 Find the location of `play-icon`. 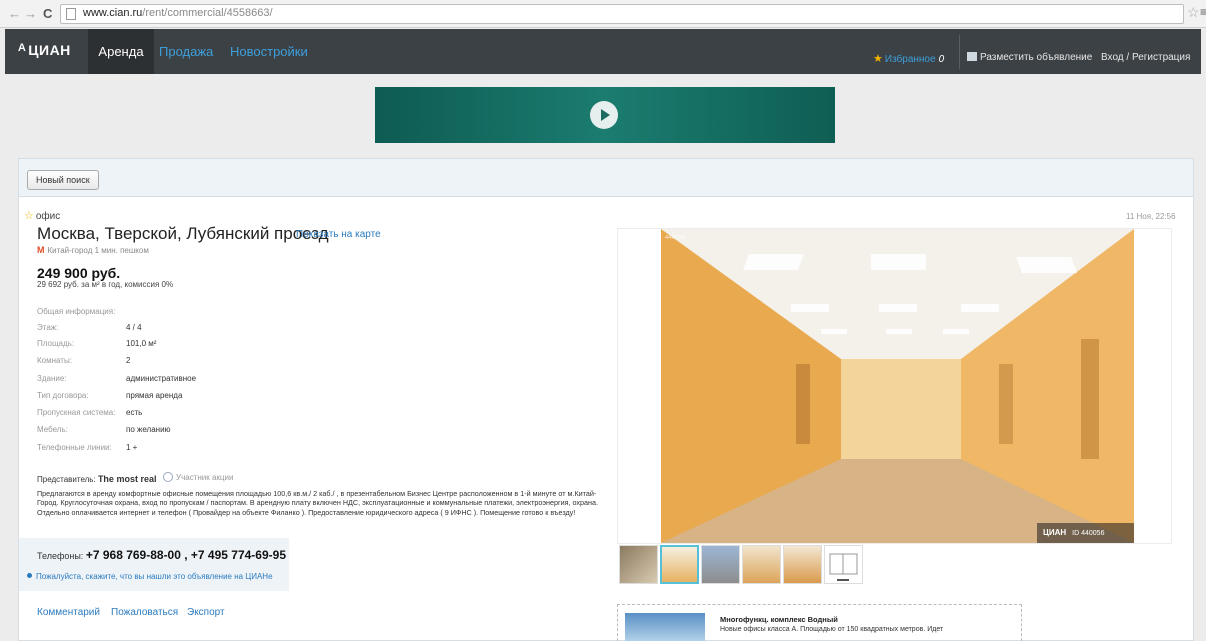

play-icon is located at coordinates (604, 115).